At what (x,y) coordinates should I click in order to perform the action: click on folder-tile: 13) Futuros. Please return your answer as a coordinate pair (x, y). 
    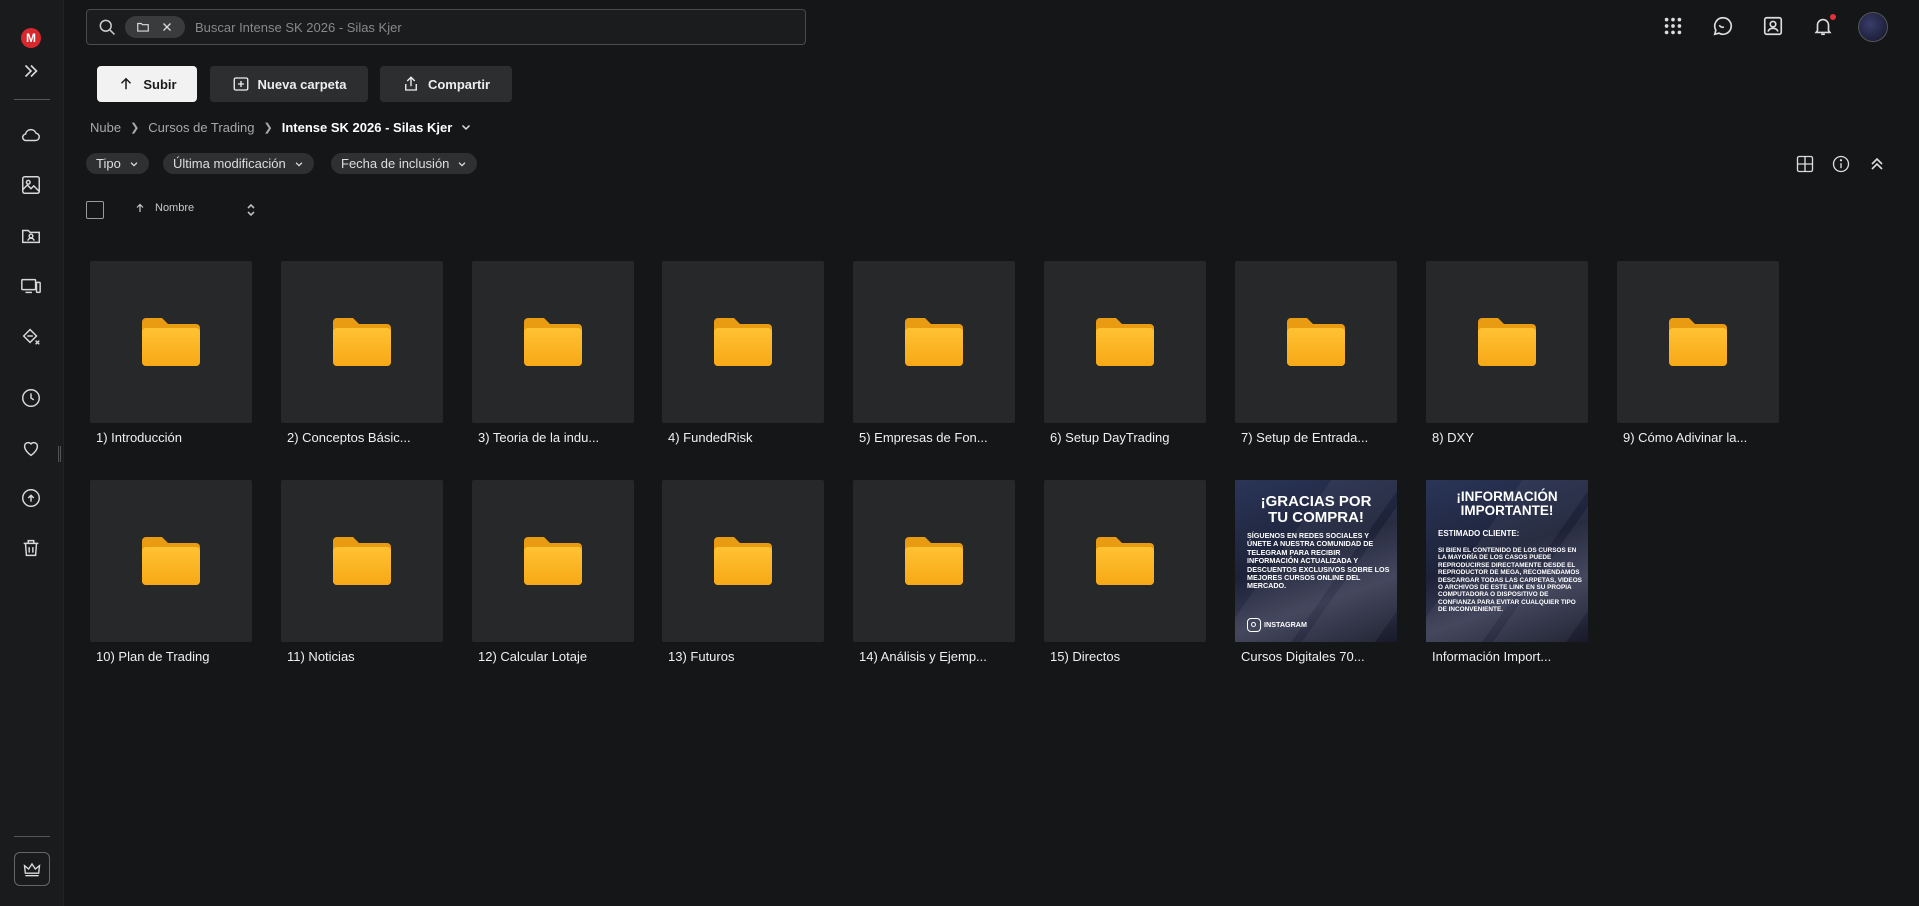
    Looking at the image, I should click on (743, 572).